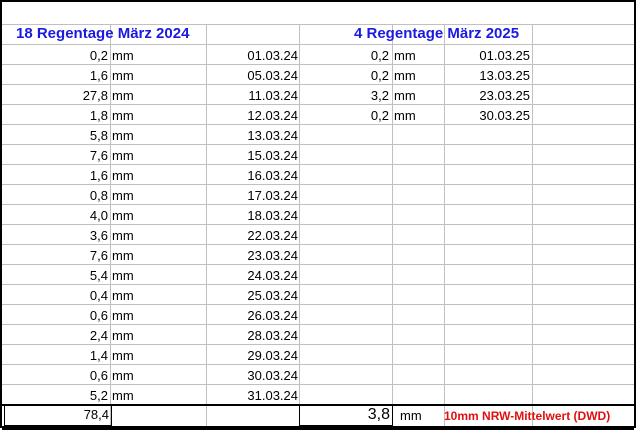 The width and height of the screenshot is (636, 430). What do you see at coordinates (487, 96) in the screenshot?
I see `date-cell: 23.03.25` at bounding box center [487, 96].